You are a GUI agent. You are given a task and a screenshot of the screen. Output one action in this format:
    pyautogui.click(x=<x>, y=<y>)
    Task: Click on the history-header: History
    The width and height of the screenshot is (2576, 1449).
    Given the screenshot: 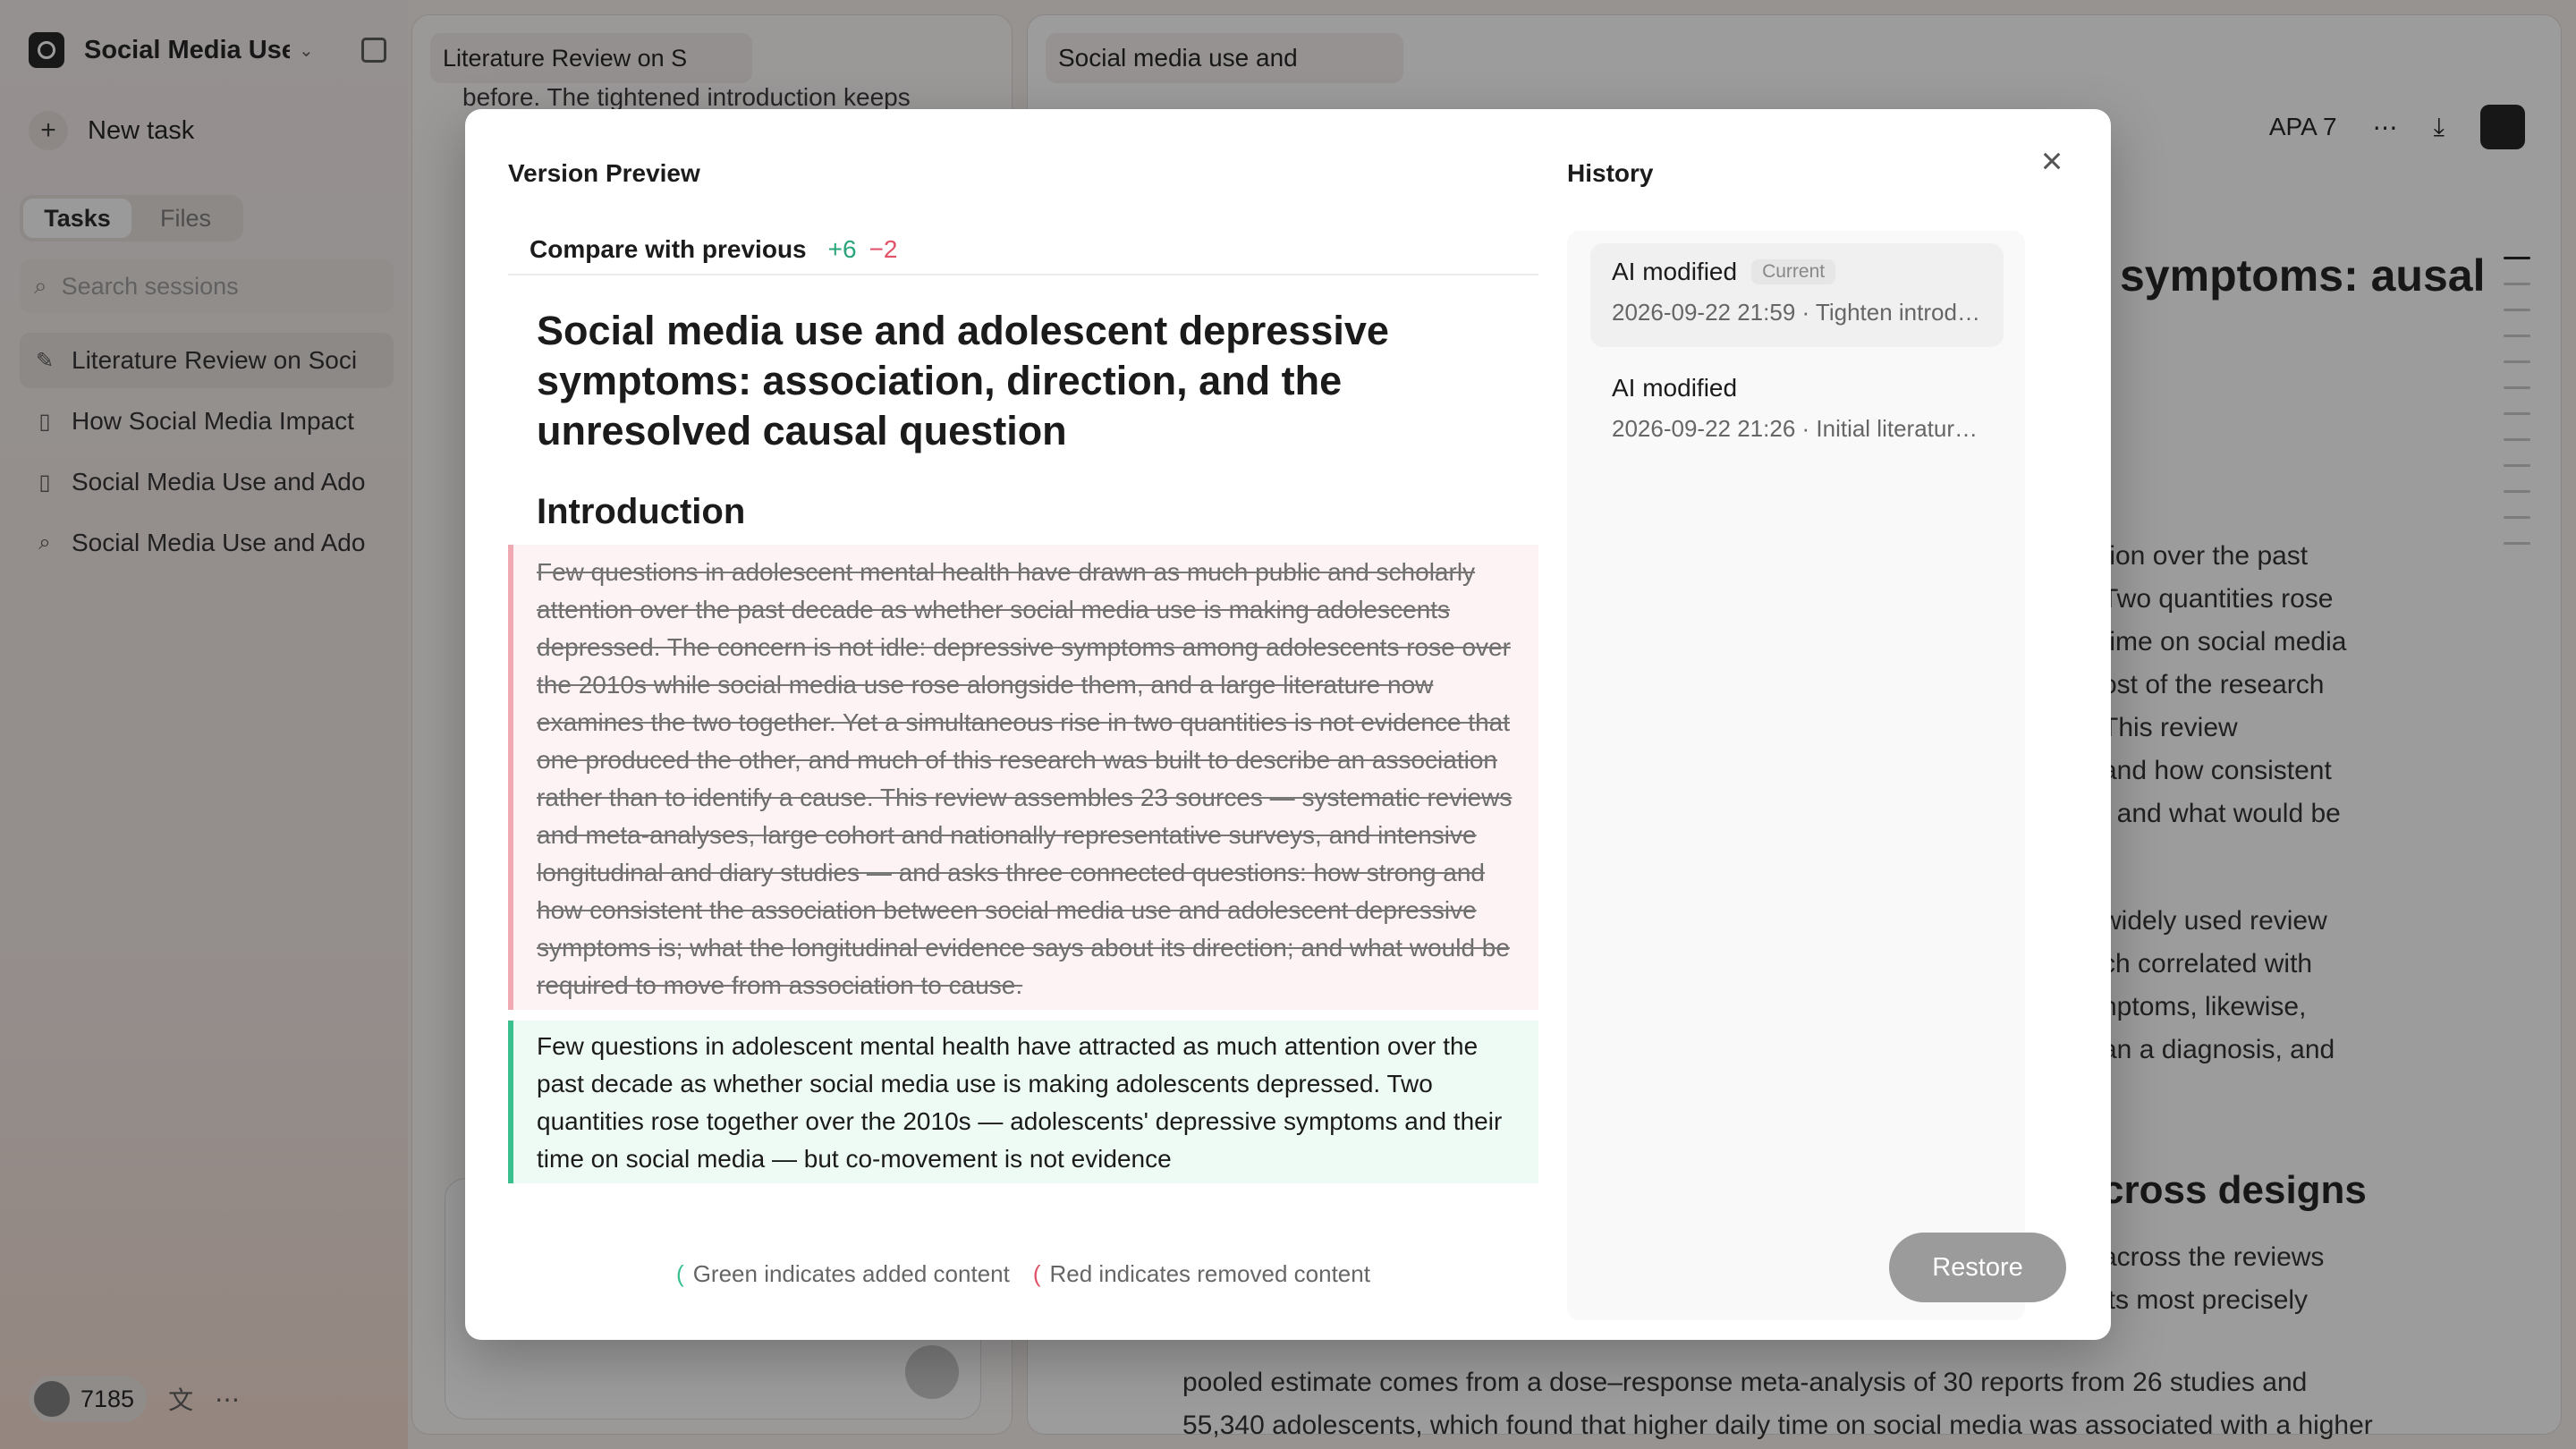 What is the action you would take?
    pyautogui.click(x=1817, y=173)
    